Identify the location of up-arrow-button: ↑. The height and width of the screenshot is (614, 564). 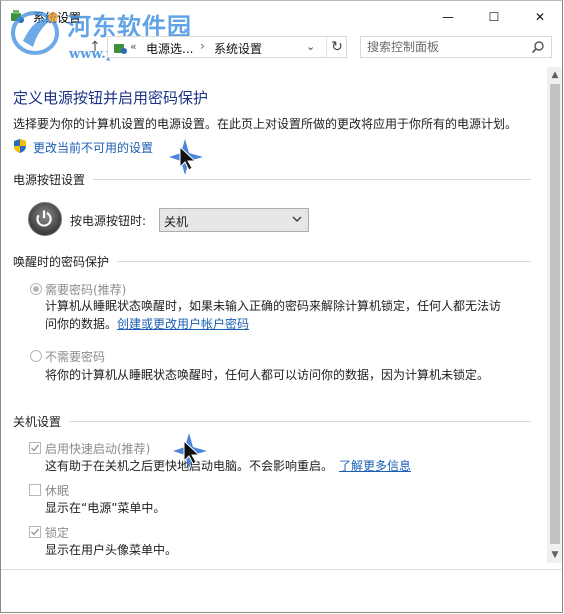
(95, 47).